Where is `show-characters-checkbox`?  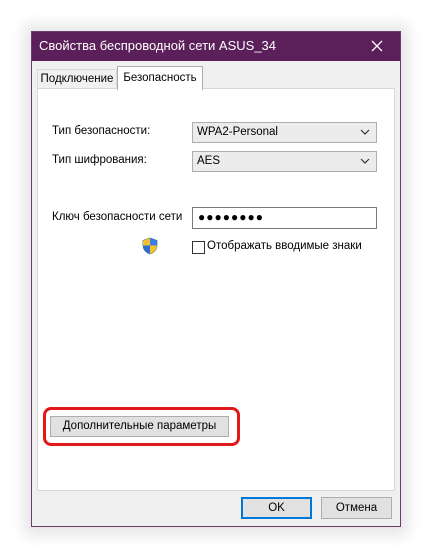 show-characters-checkbox is located at coordinates (198, 247).